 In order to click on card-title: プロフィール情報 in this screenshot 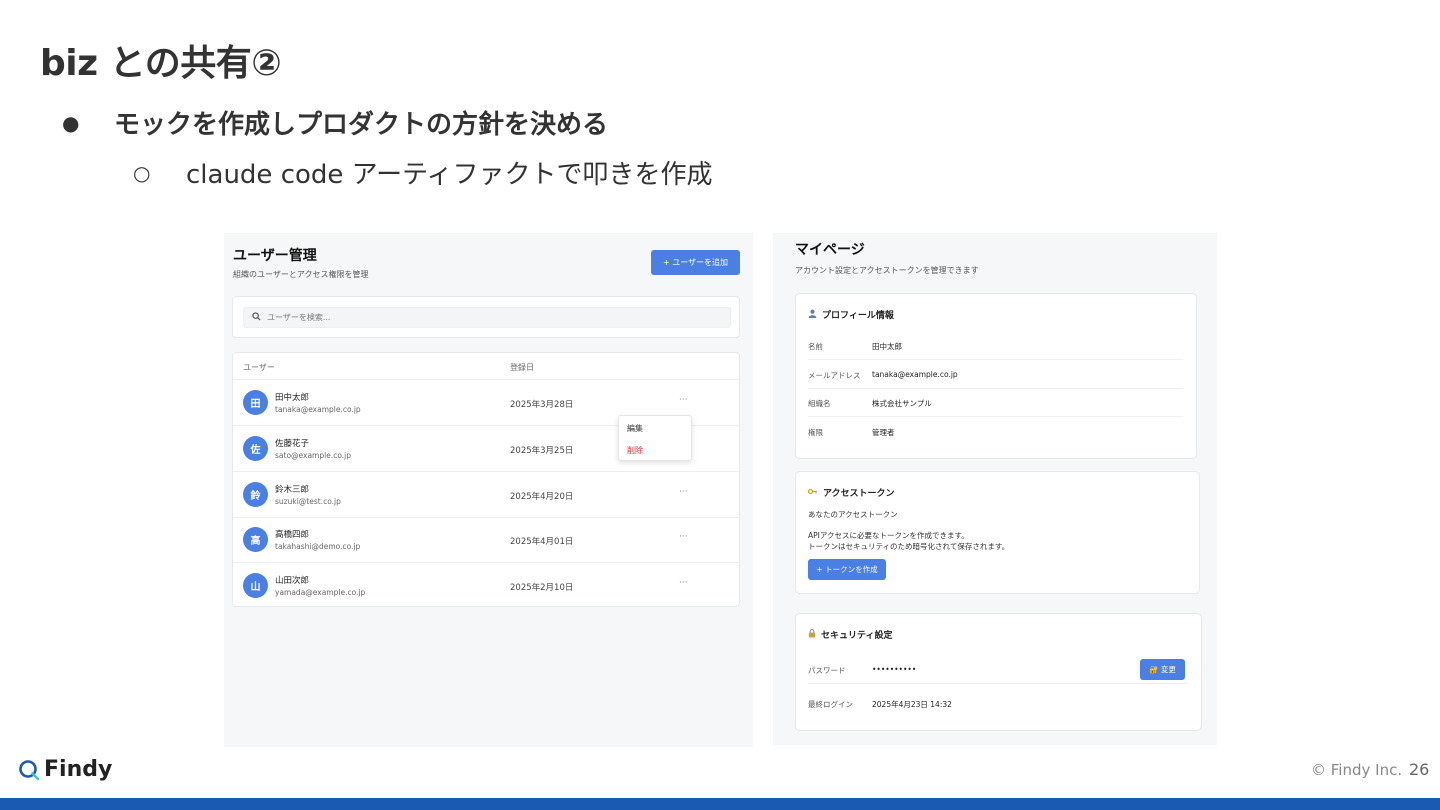, I will do `click(851, 314)`.